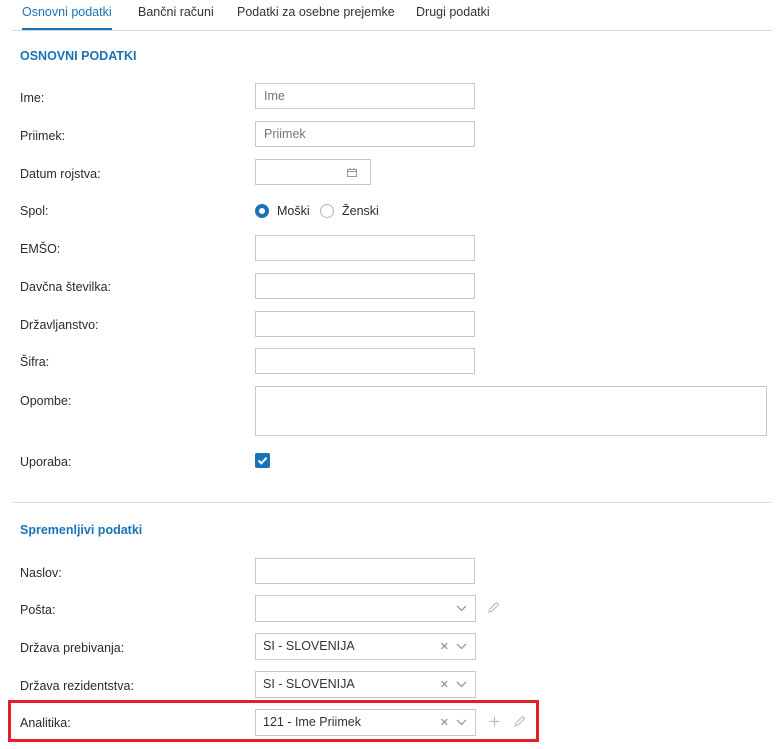  Describe the element at coordinates (365, 684) in the screenshot. I see `drzava-rezidentstva-select: SI - SLOVENIJA ✕` at that location.